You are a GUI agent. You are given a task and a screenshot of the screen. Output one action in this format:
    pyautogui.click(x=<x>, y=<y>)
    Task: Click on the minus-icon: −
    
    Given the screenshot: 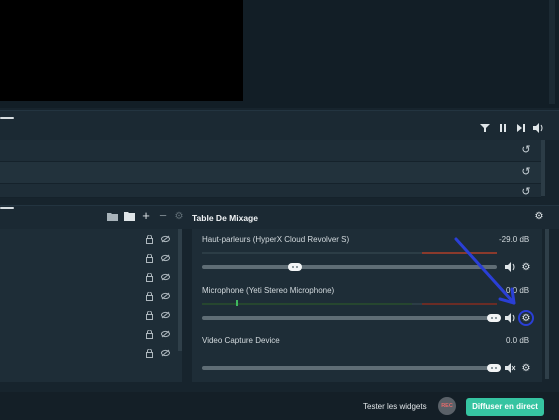 What is the action you would take?
    pyautogui.click(x=163, y=215)
    